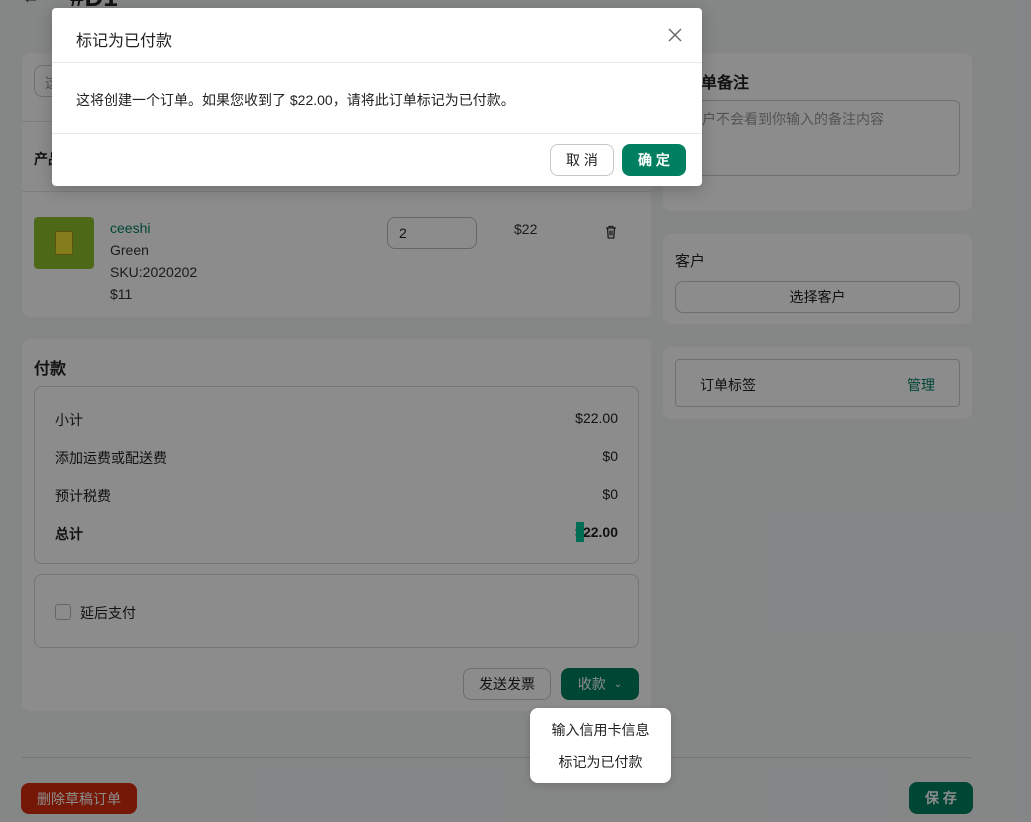 The width and height of the screenshot is (1031, 822). I want to click on menu-item-mark-paid: 标记为已付款, so click(600, 762).